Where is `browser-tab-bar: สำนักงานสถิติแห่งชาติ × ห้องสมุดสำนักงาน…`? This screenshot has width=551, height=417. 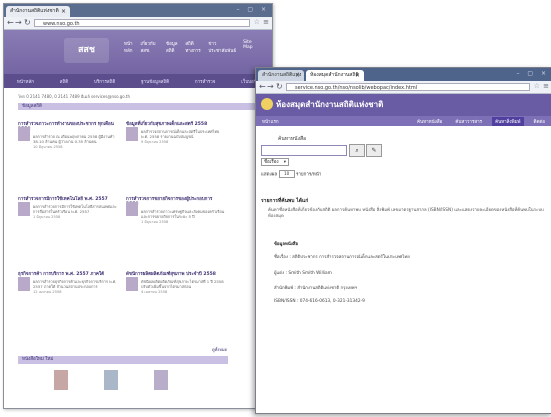
browser-tab-bar: สำนักงานสถิติแห่งชาติ × ห้องสมุดสำนักงาน… is located at coordinates (403, 78).